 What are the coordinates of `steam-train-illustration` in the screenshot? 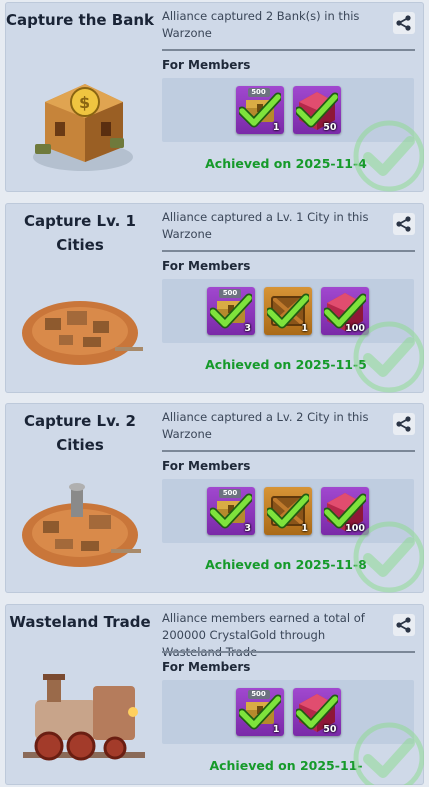 It's located at (84, 717).